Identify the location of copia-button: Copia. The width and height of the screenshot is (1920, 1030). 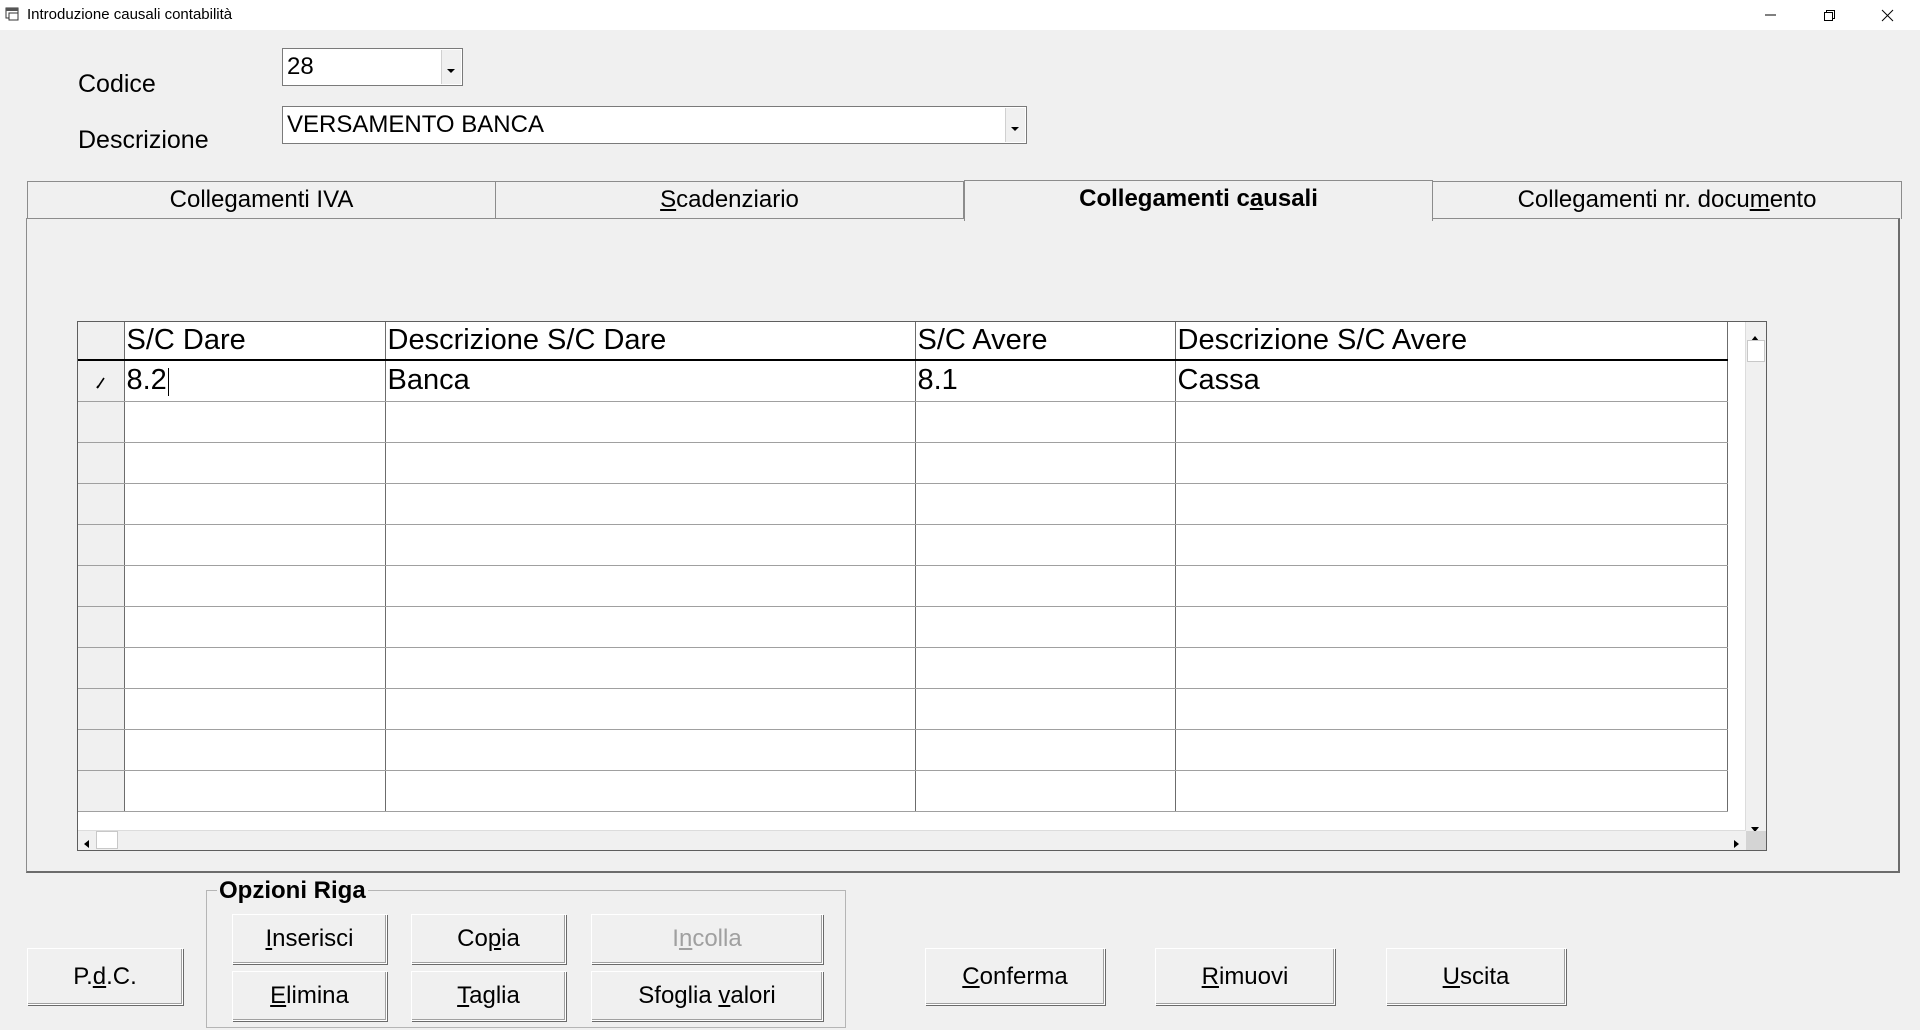
(488, 939).